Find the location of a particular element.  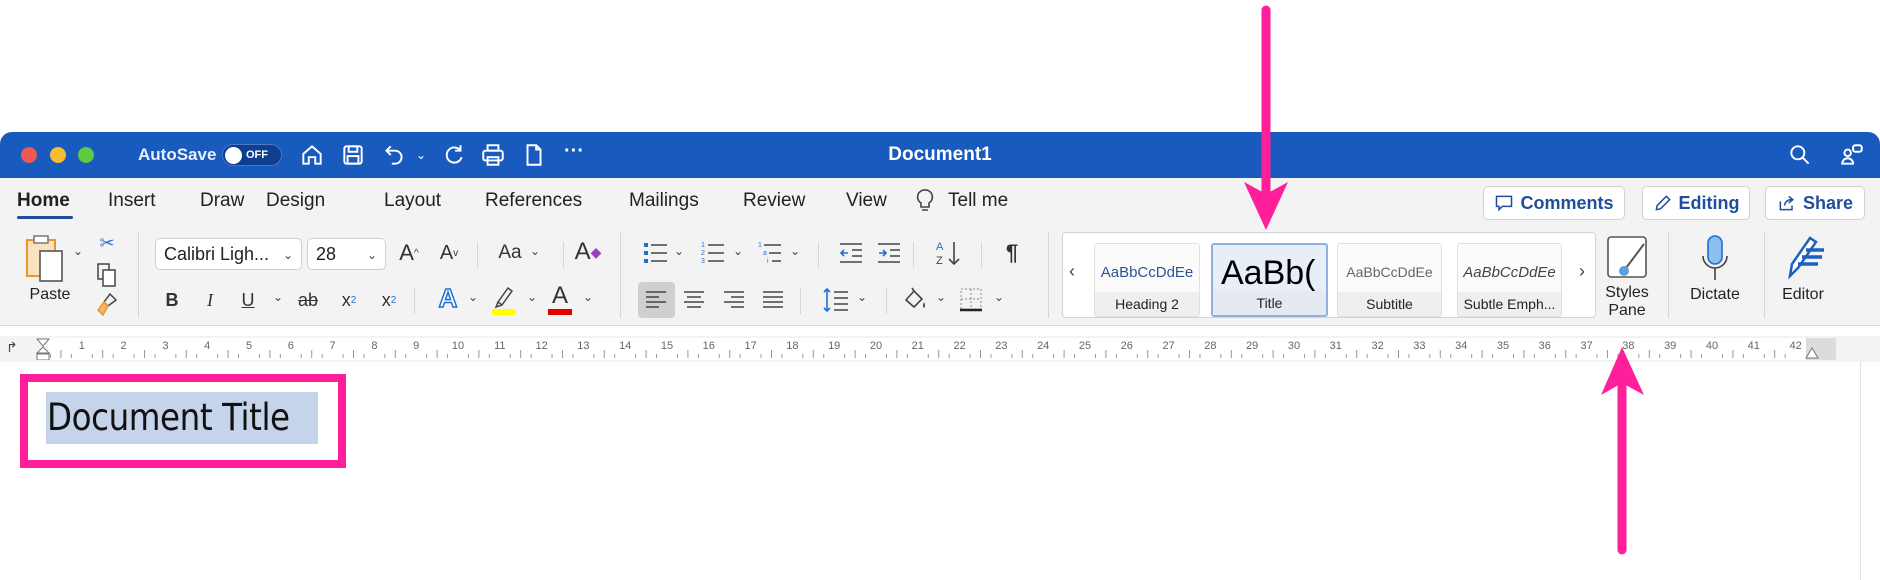

arrow-to-styles-pane is located at coordinates (1622, 451).